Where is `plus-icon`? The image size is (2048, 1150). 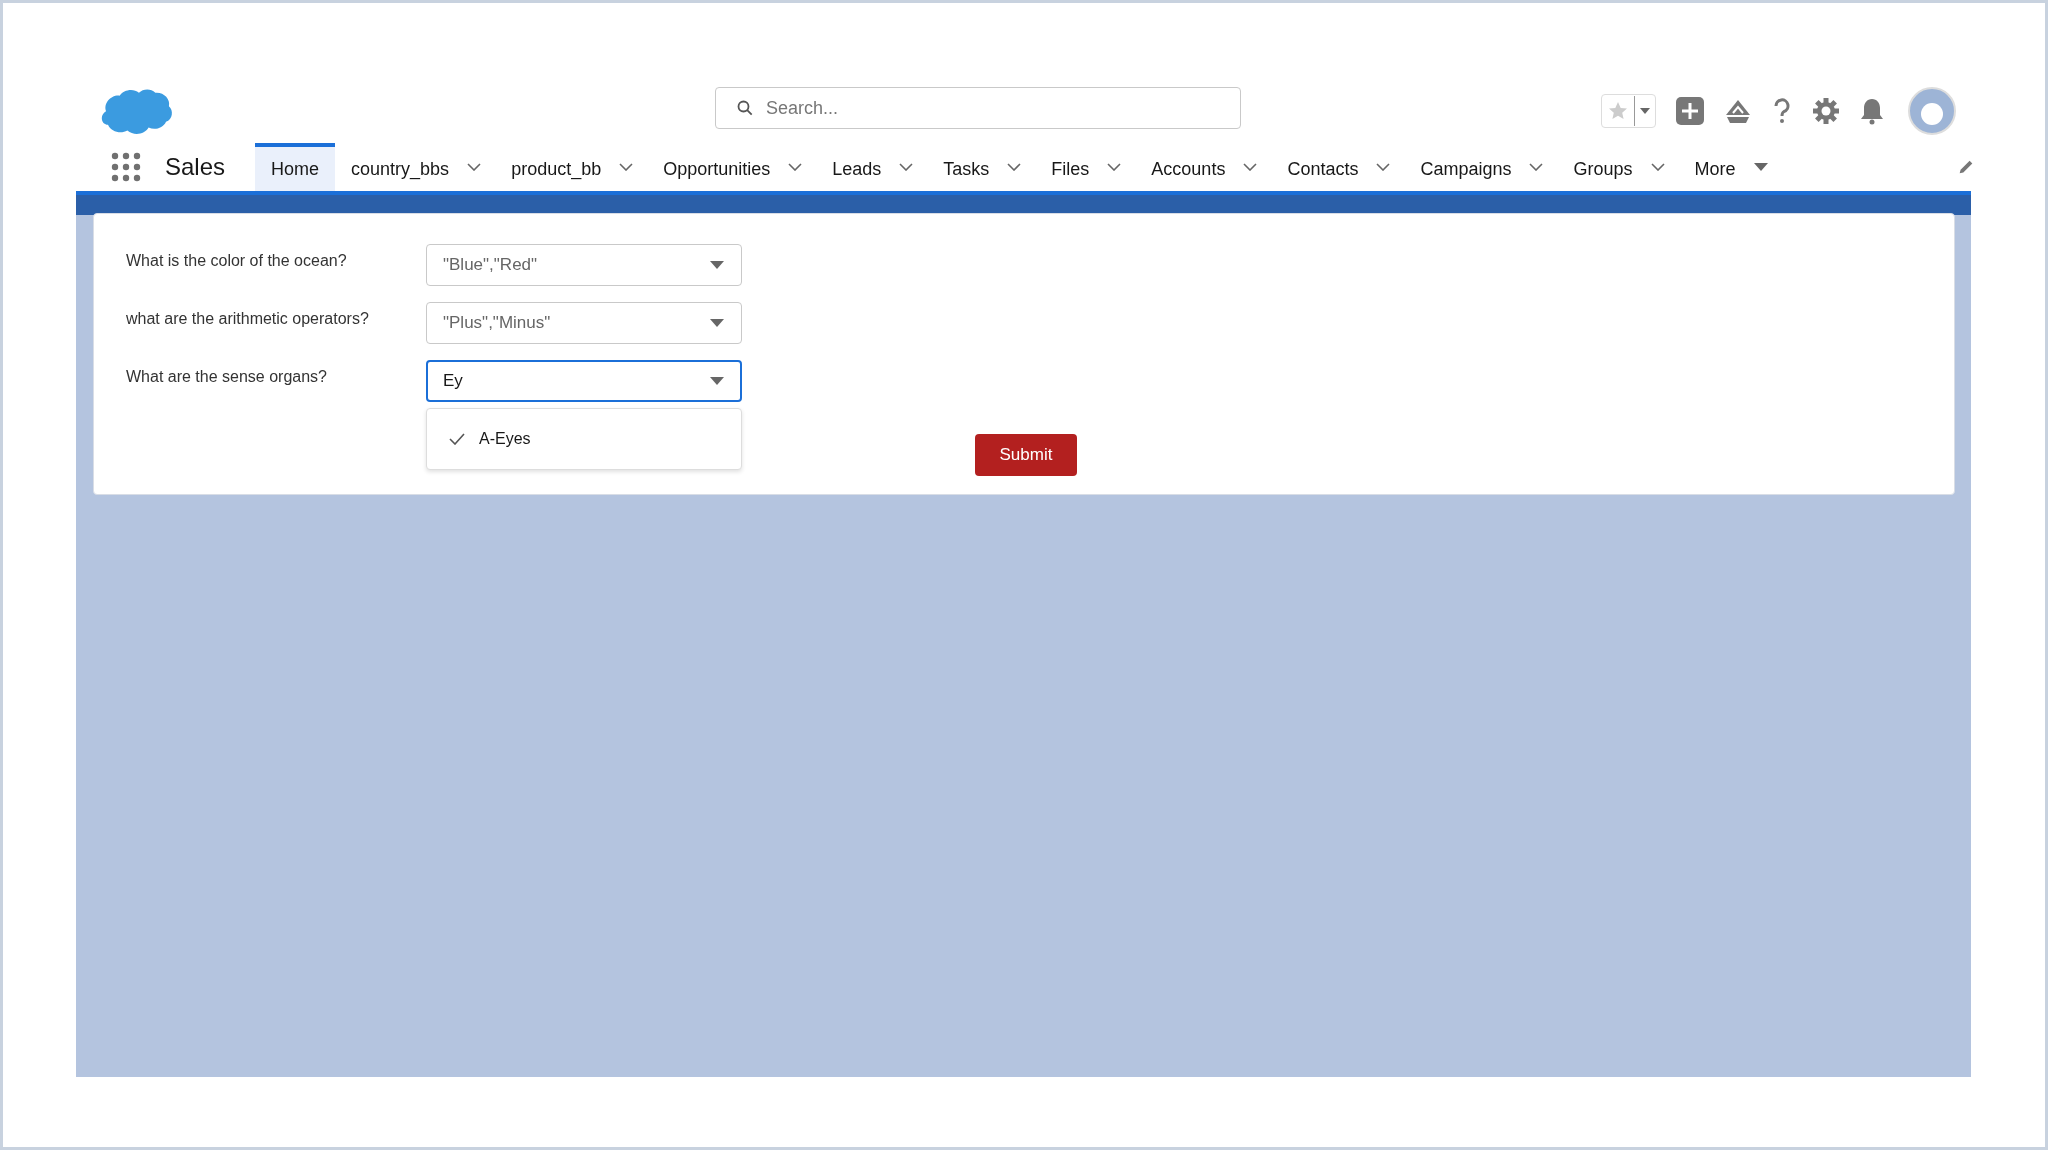 plus-icon is located at coordinates (1690, 111).